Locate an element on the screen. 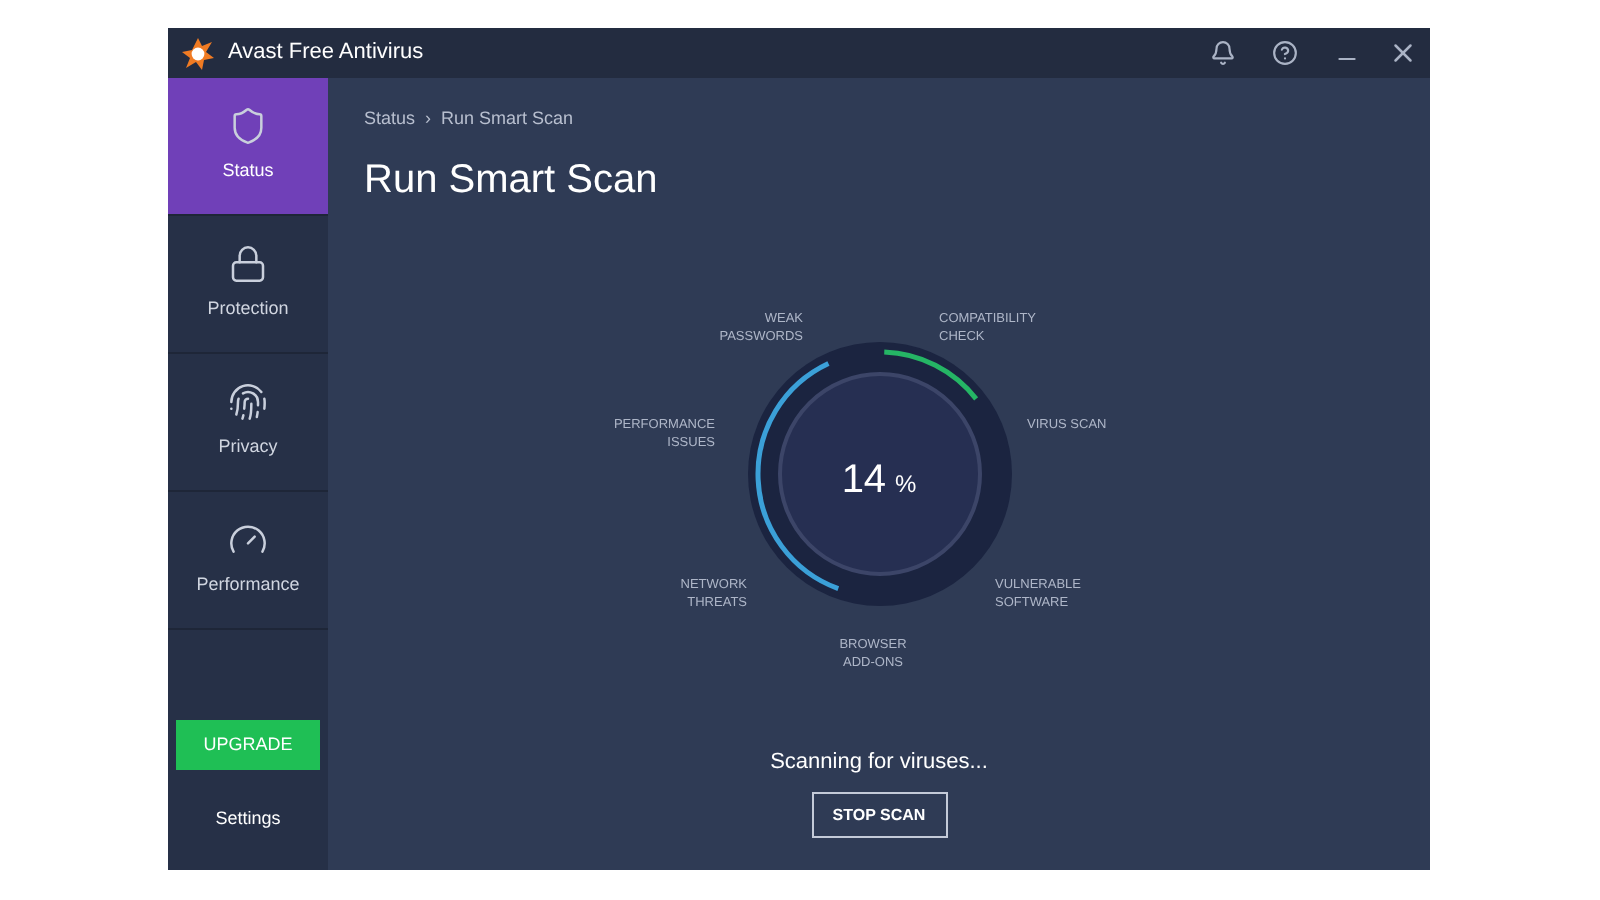  progress-percent: 14 % is located at coordinates (879, 480).